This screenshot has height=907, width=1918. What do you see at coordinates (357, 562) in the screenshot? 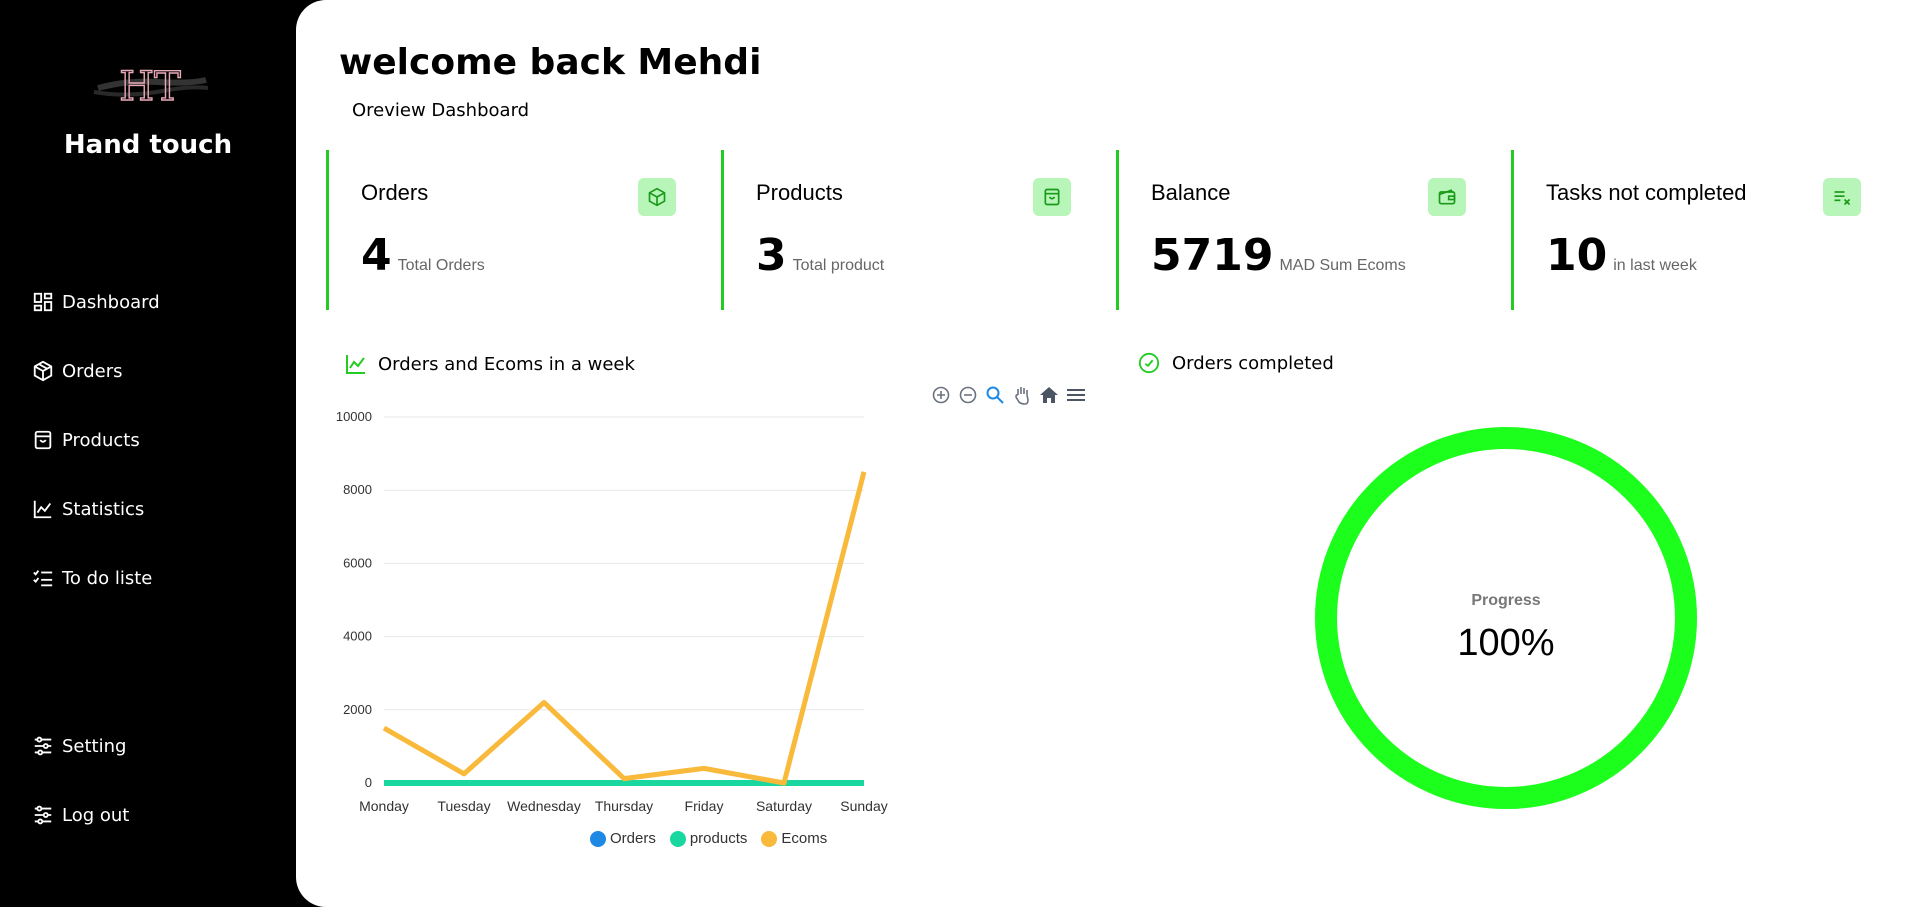
I see `y-tick-label: 6000` at bounding box center [357, 562].